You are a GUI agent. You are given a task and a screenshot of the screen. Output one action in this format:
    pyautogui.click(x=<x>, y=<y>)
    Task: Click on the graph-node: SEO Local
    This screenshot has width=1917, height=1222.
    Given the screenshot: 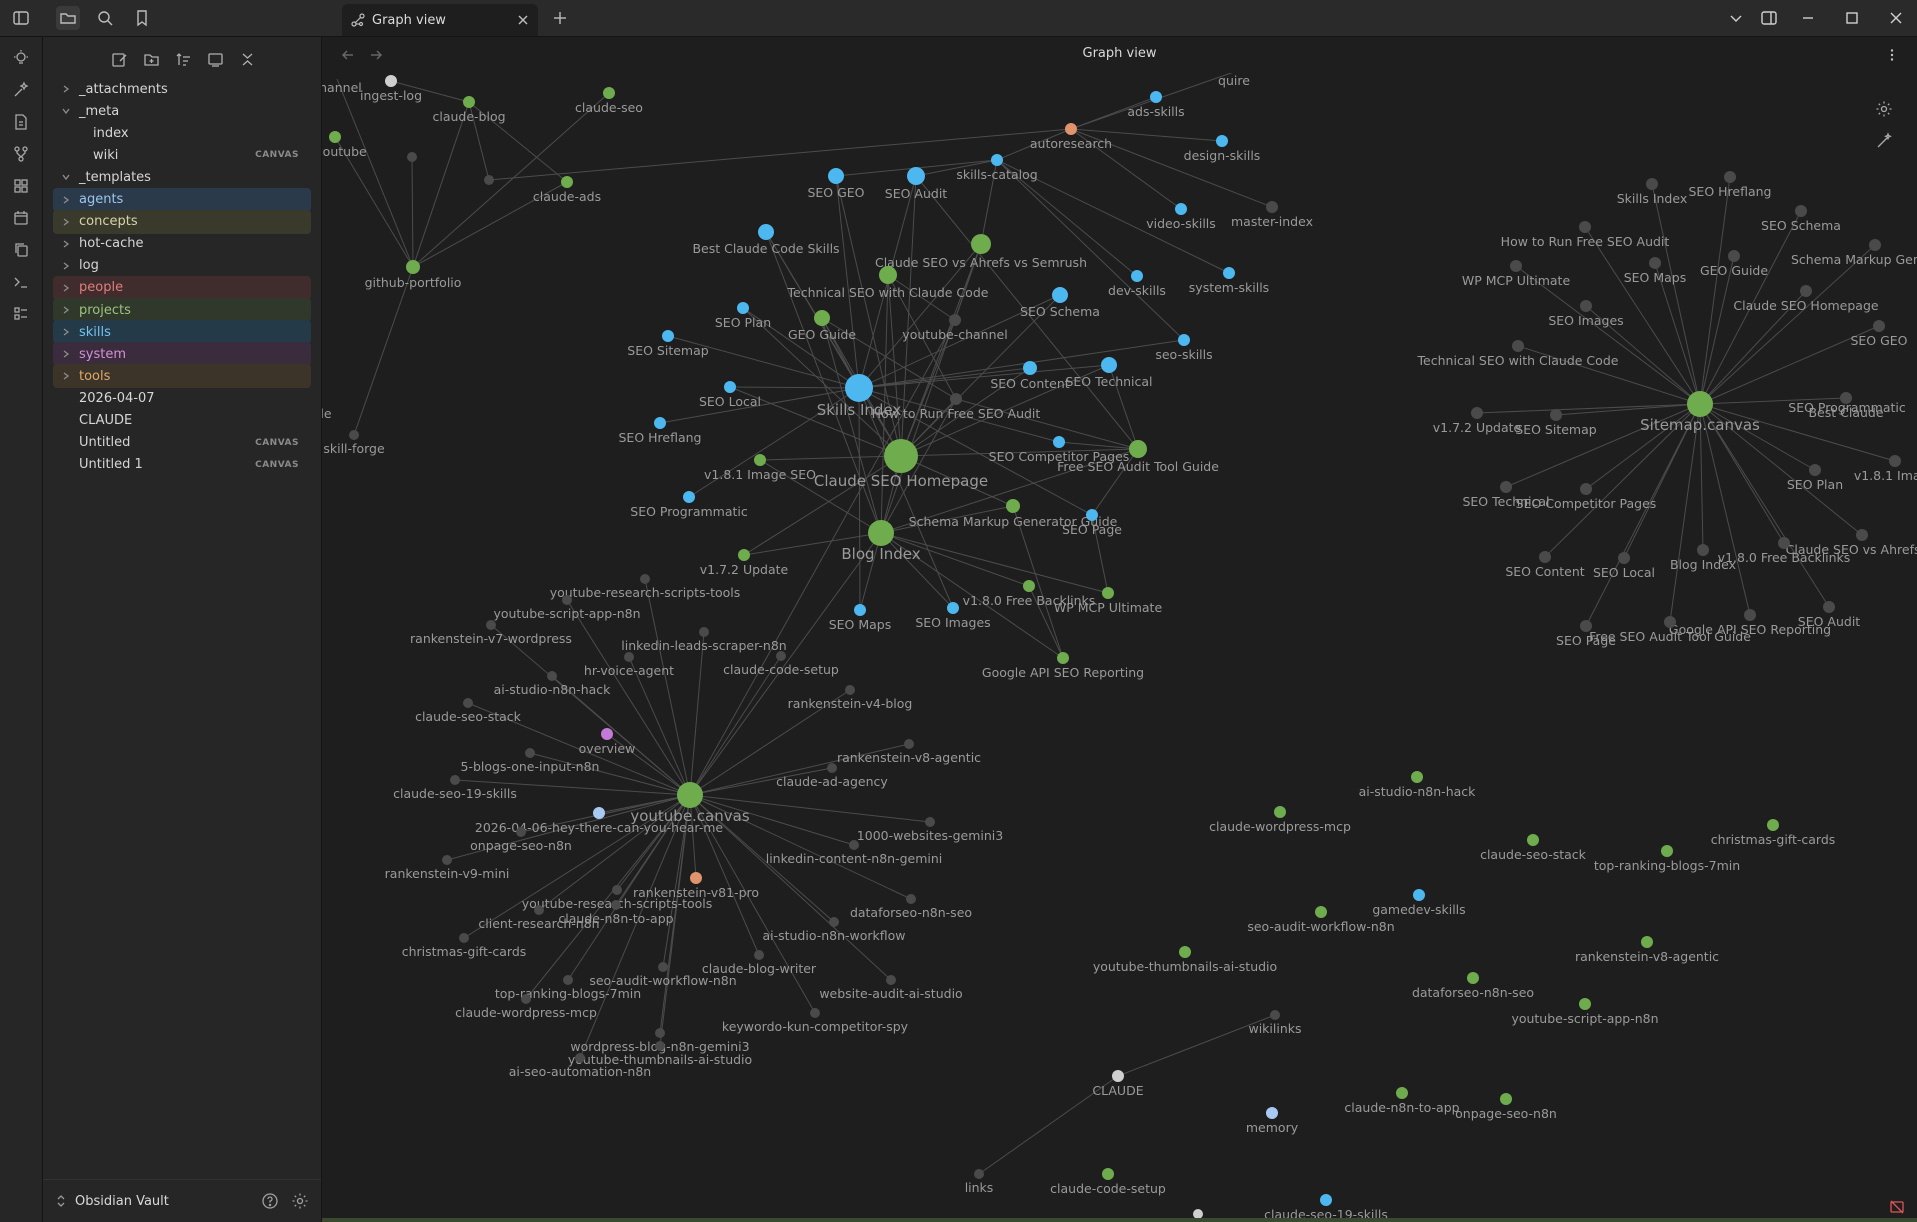 What is the action you would take?
    pyautogui.click(x=730, y=395)
    